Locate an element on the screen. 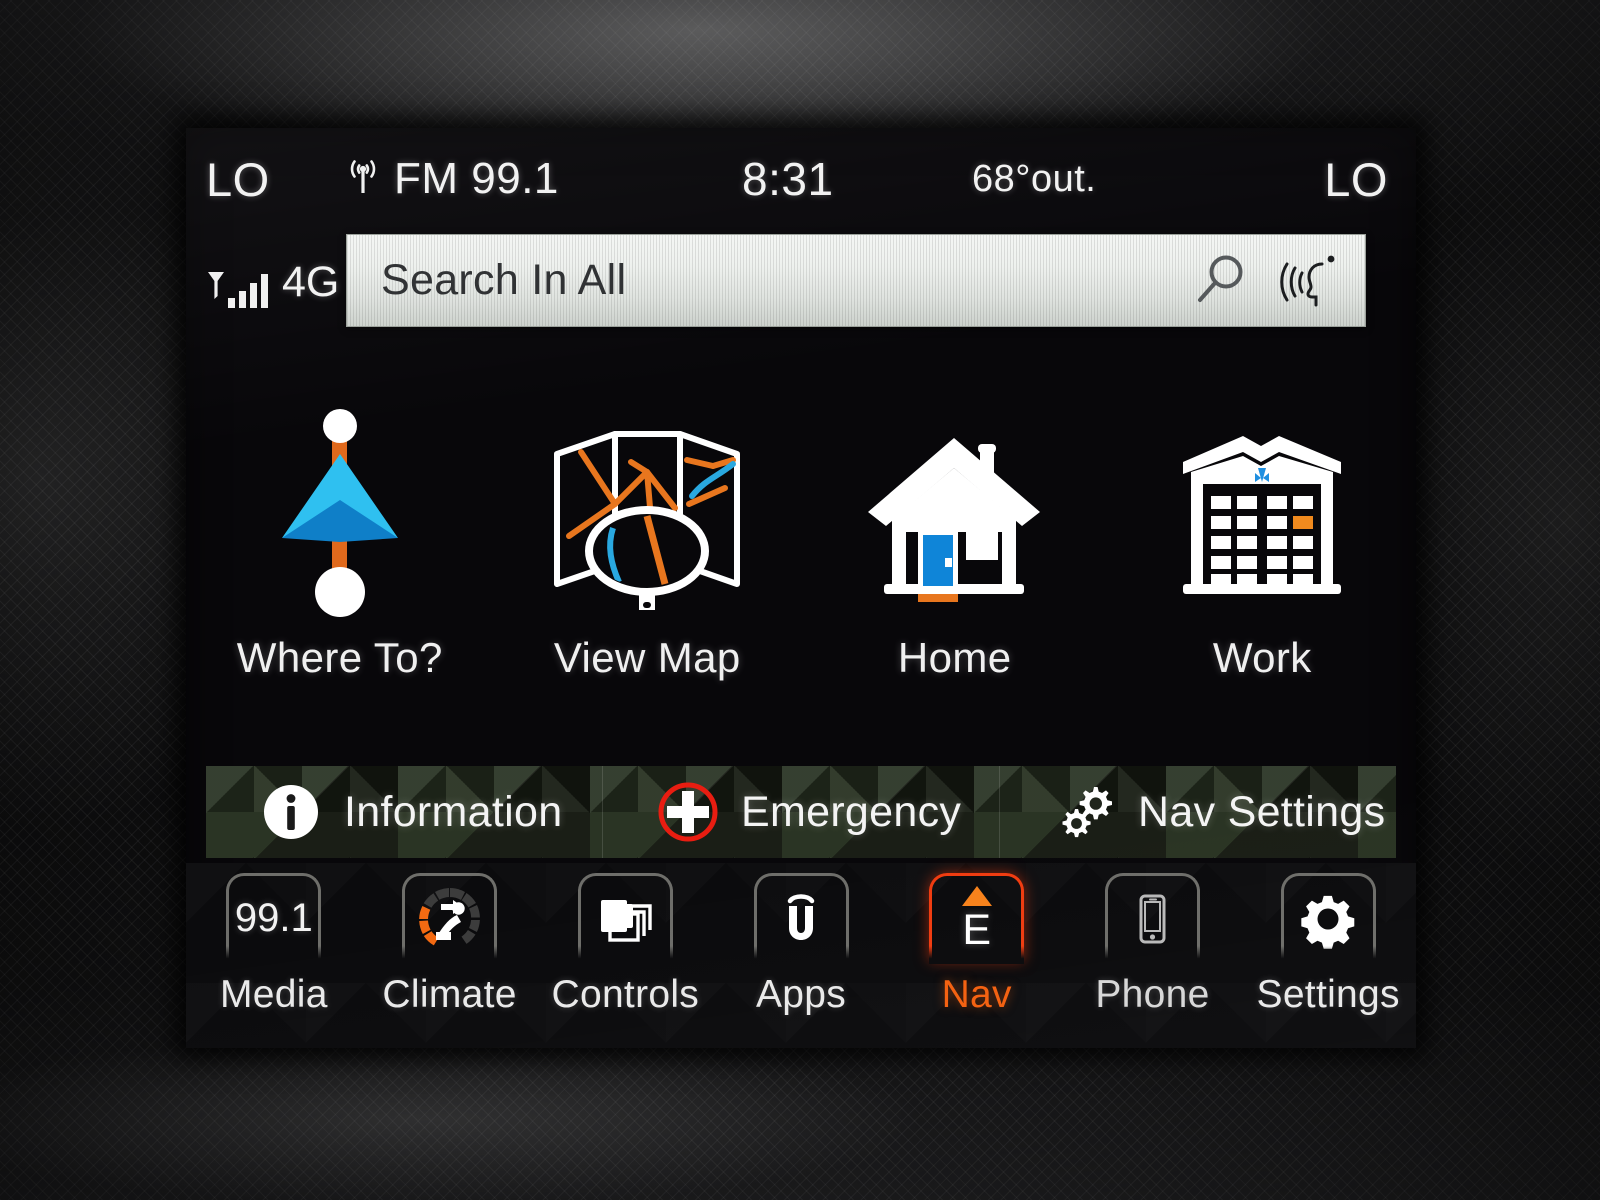  nav-action-bar: Information Emergency Nav Settings is located at coordinates (801, 812).